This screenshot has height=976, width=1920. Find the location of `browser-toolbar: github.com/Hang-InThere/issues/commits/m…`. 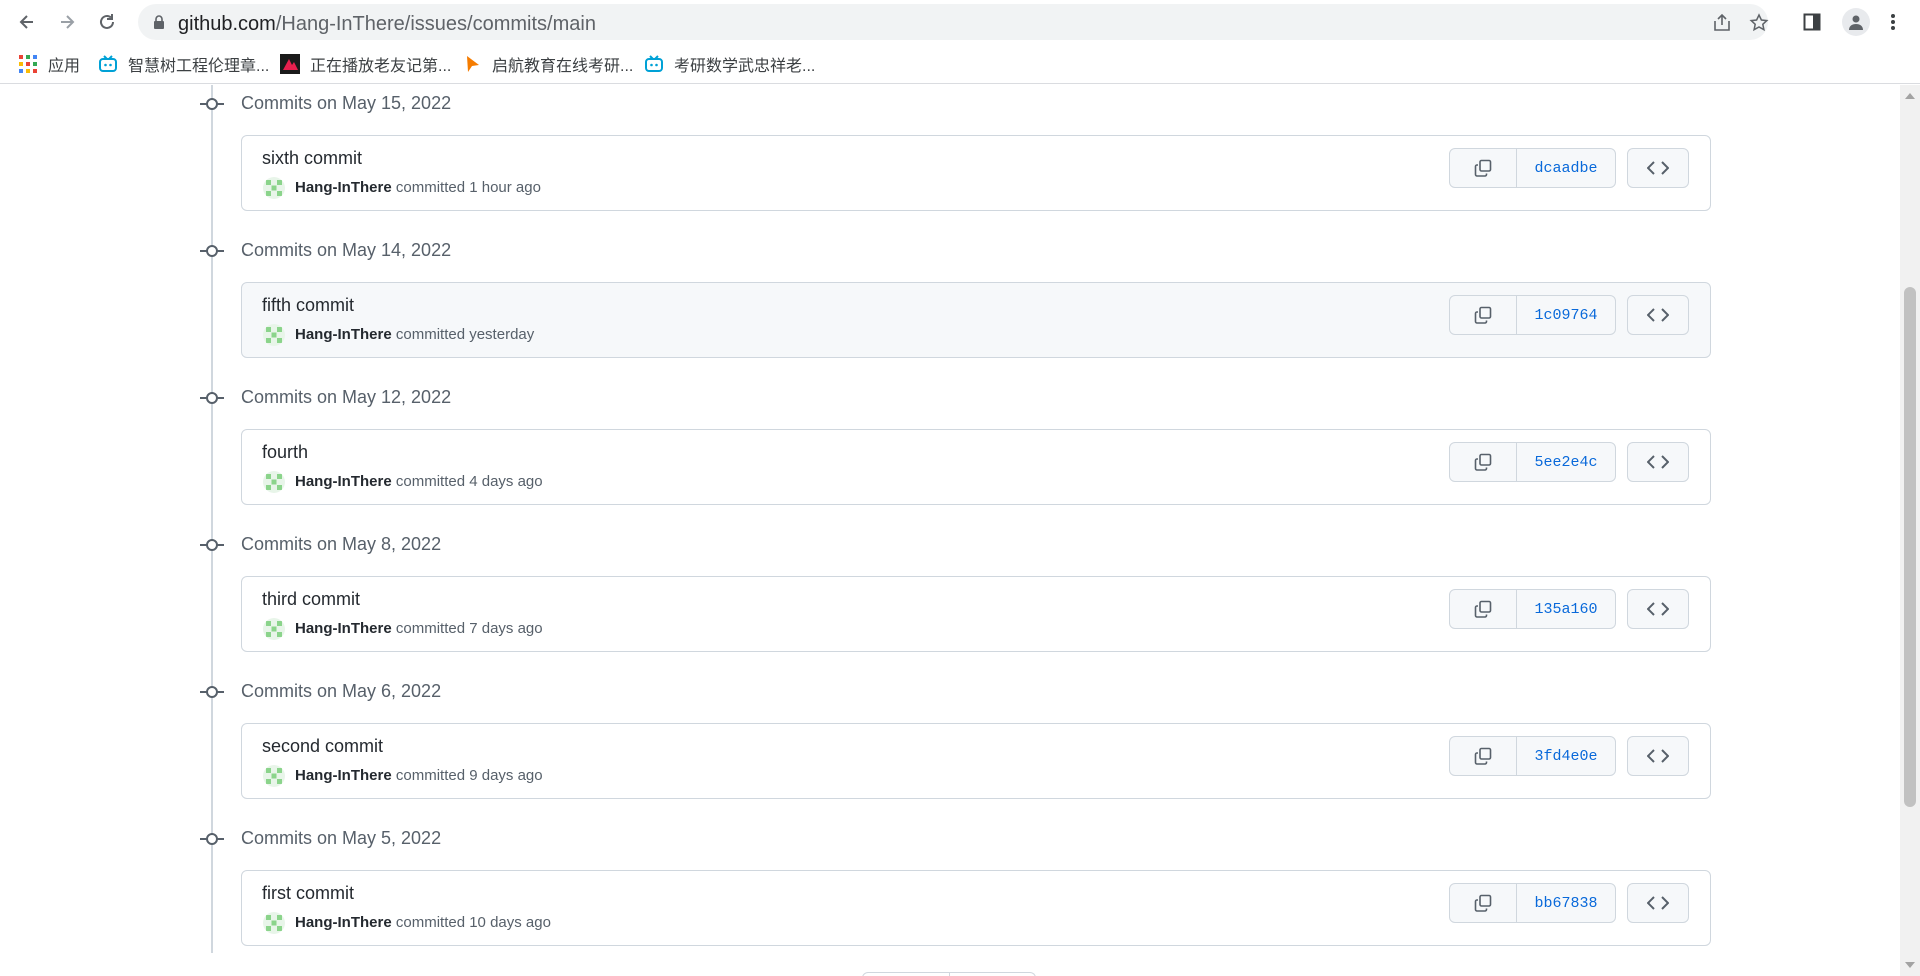

browser-toolbar: github.com/Hang-InThere/issues/commits/m… is located at coordinates (960, 22).